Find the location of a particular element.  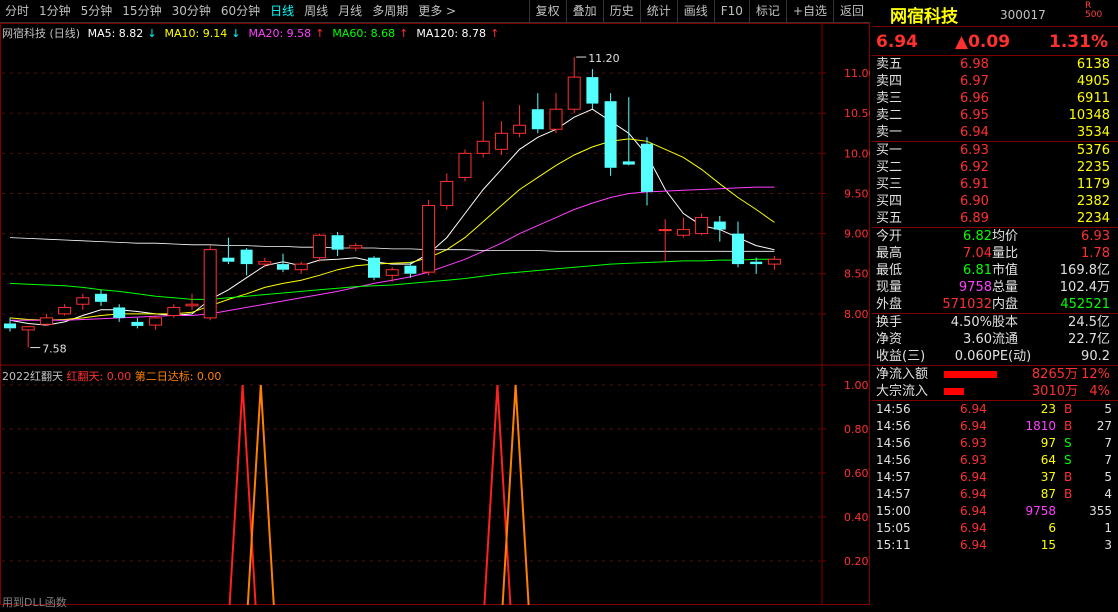

period-tab-7: 周线 is located at coordinates (316, 11).